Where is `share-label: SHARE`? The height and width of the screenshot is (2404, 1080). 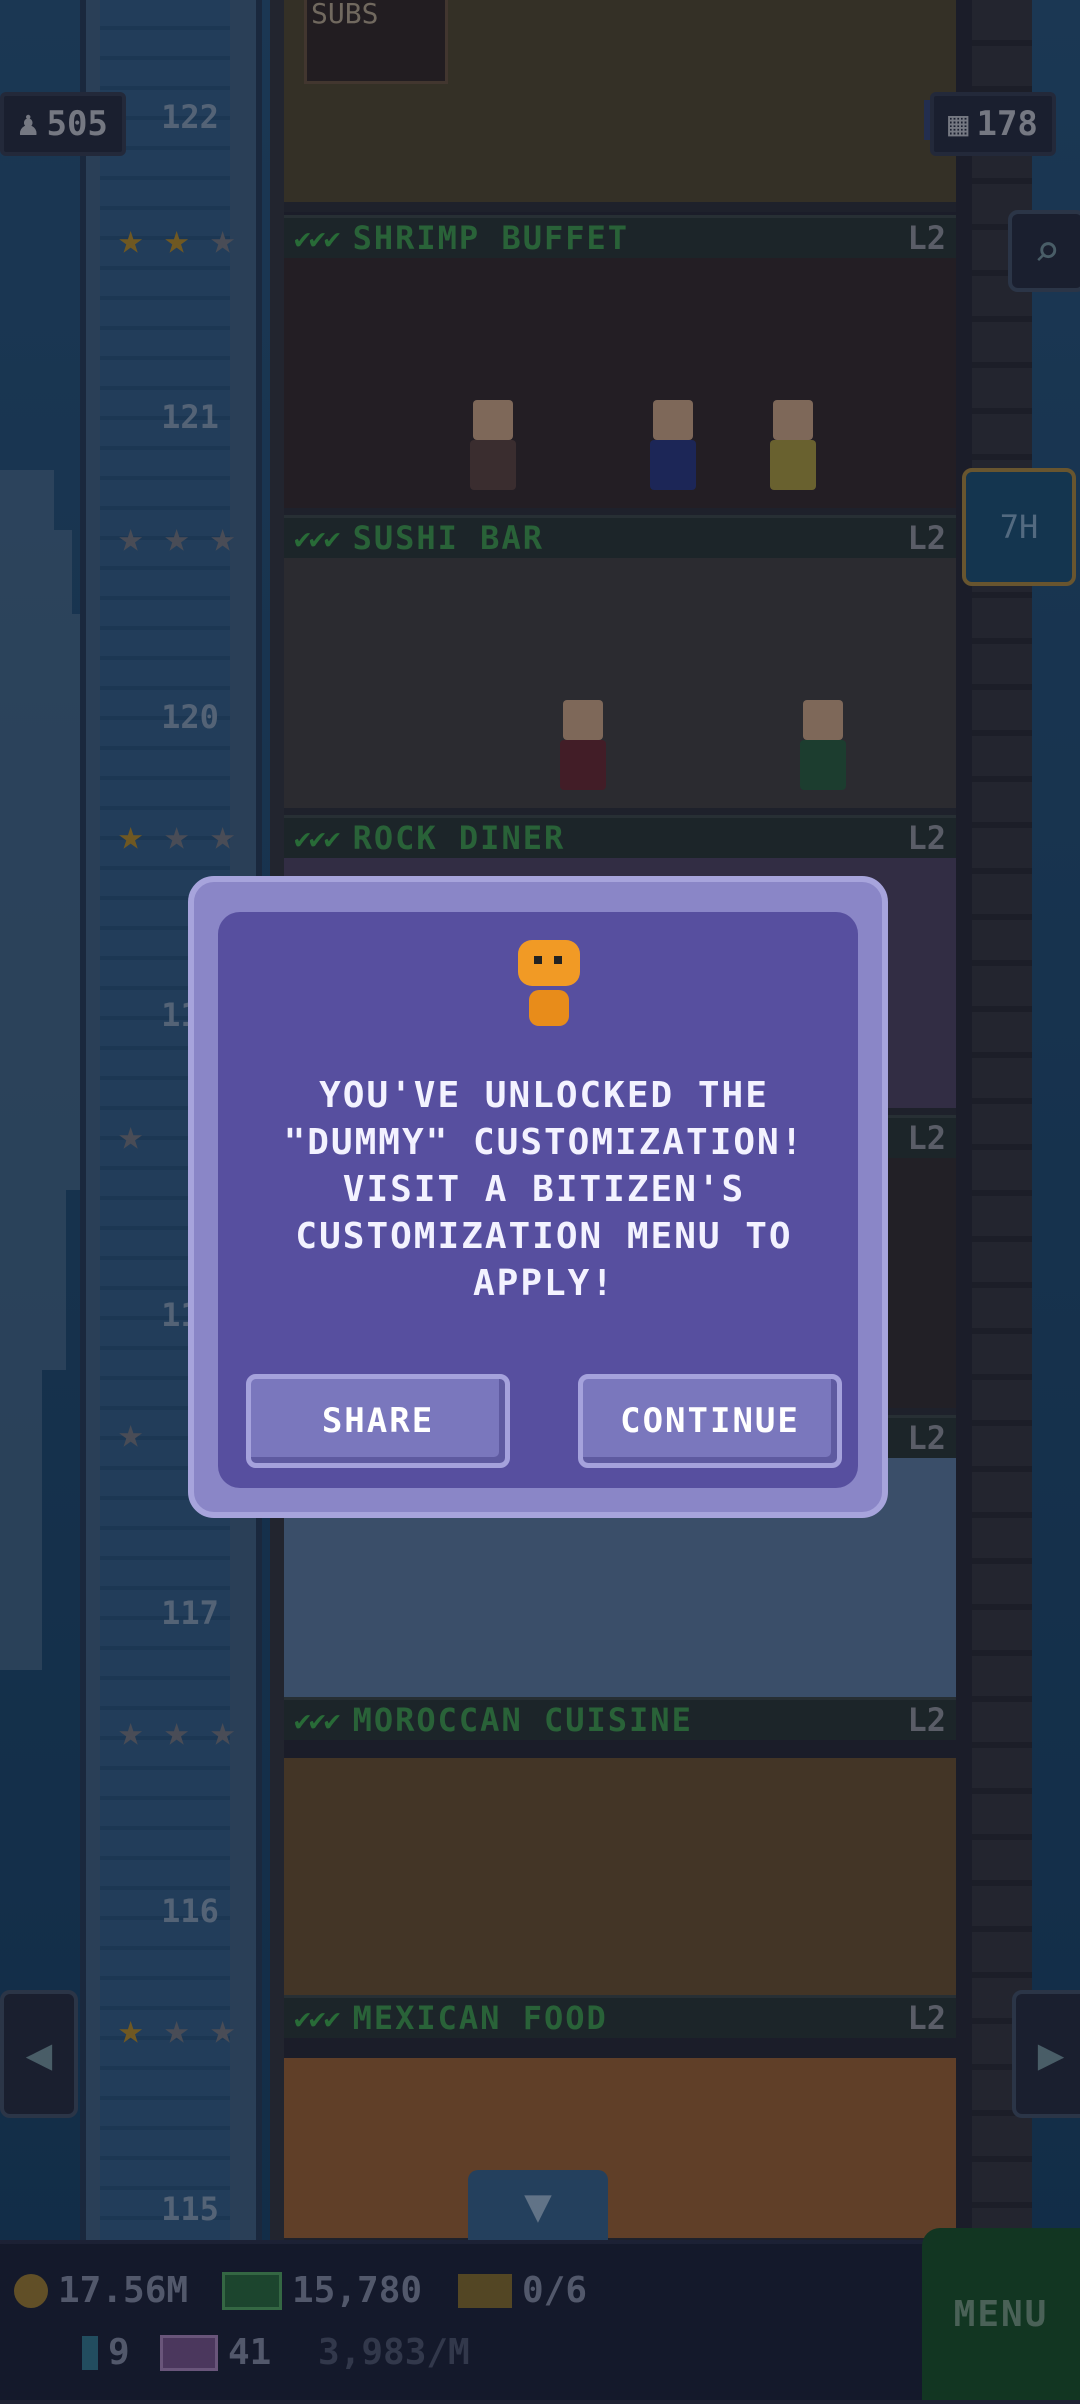 share-label: SHARE is located at coordinates (378, 1421).